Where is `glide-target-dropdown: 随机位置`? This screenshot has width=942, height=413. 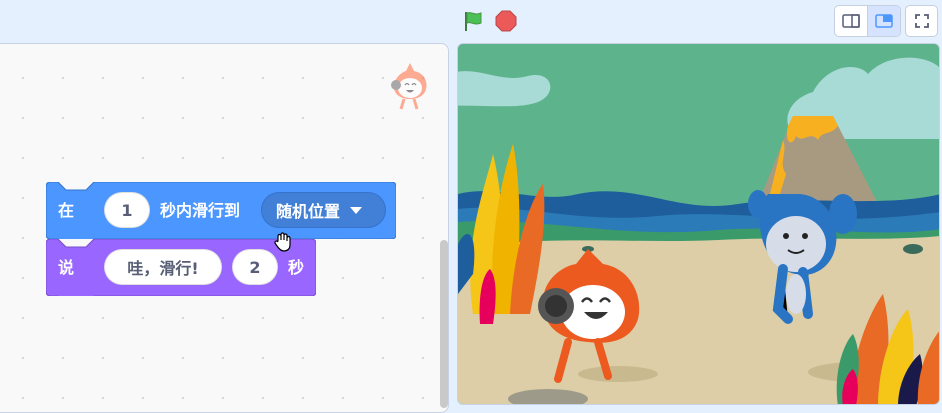 glide-target-dropdown: 随机位置 is located at coordinates (323, 210).